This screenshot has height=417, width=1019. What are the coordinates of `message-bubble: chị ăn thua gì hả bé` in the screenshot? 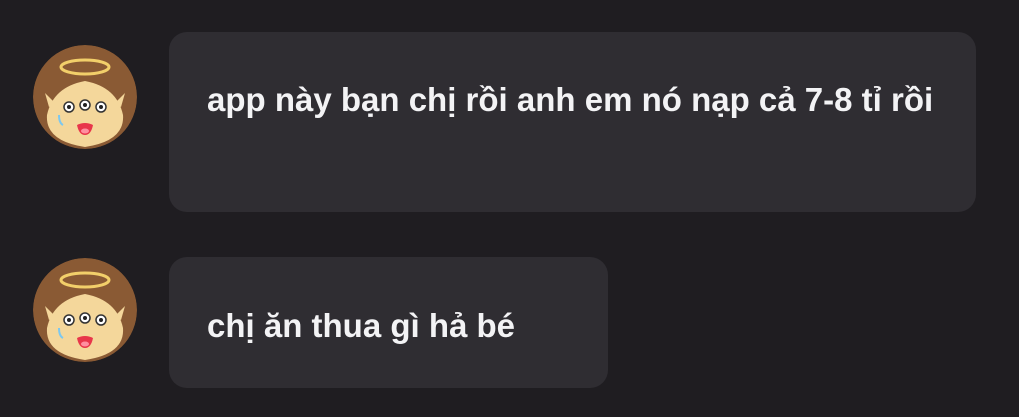 It's located at (388, 322).